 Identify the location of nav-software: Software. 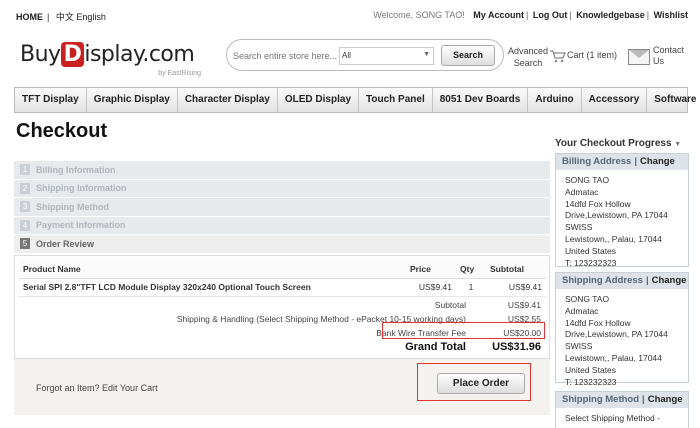
(673, 100).